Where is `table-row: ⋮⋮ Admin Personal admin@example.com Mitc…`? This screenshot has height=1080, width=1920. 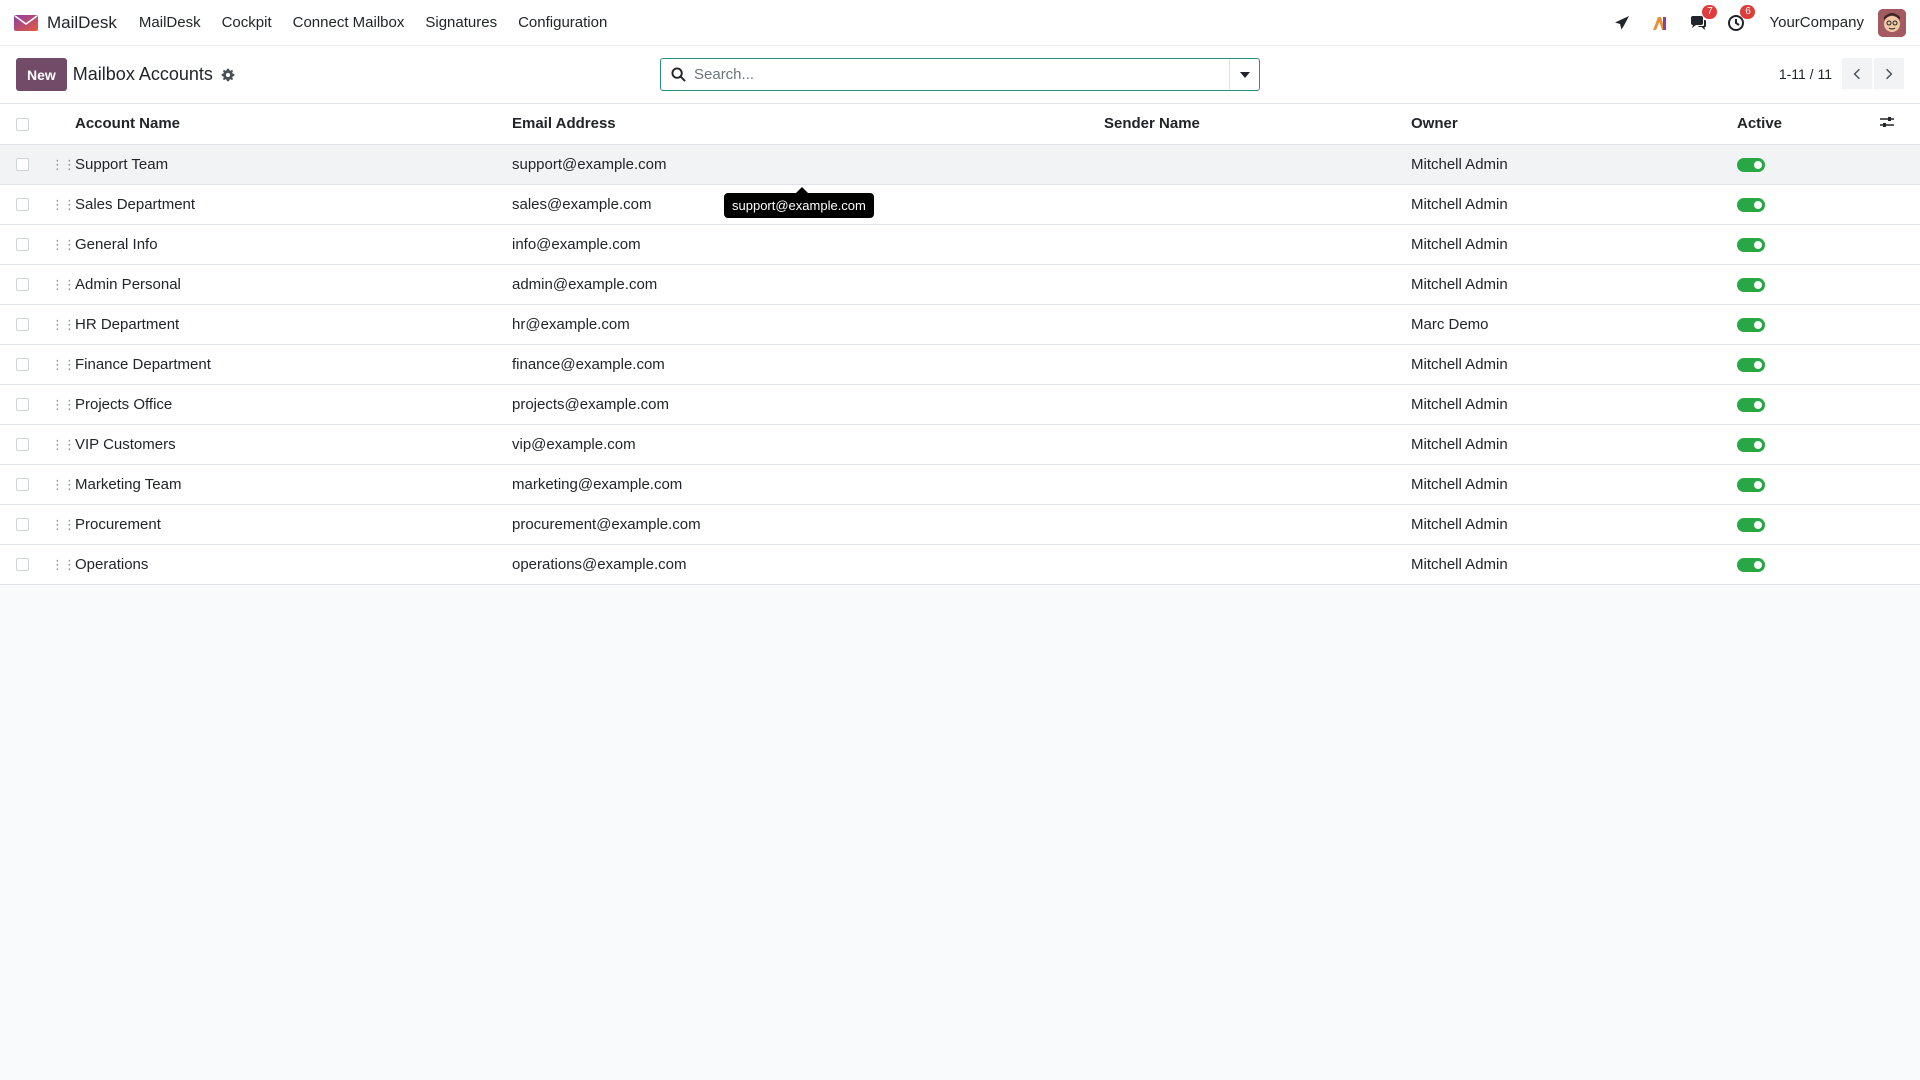
table-row: ⋮⋮ Admin Personal admin@example.com Mitc… is located at coordinates (960, 284).